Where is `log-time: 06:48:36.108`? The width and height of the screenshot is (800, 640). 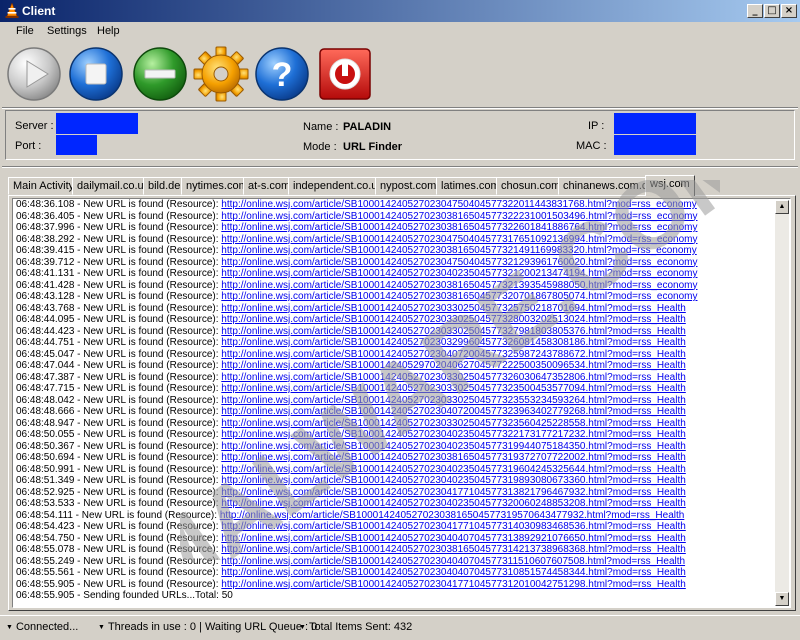 log-time: 06:48:36.108 is located at coordinates (45, 204).